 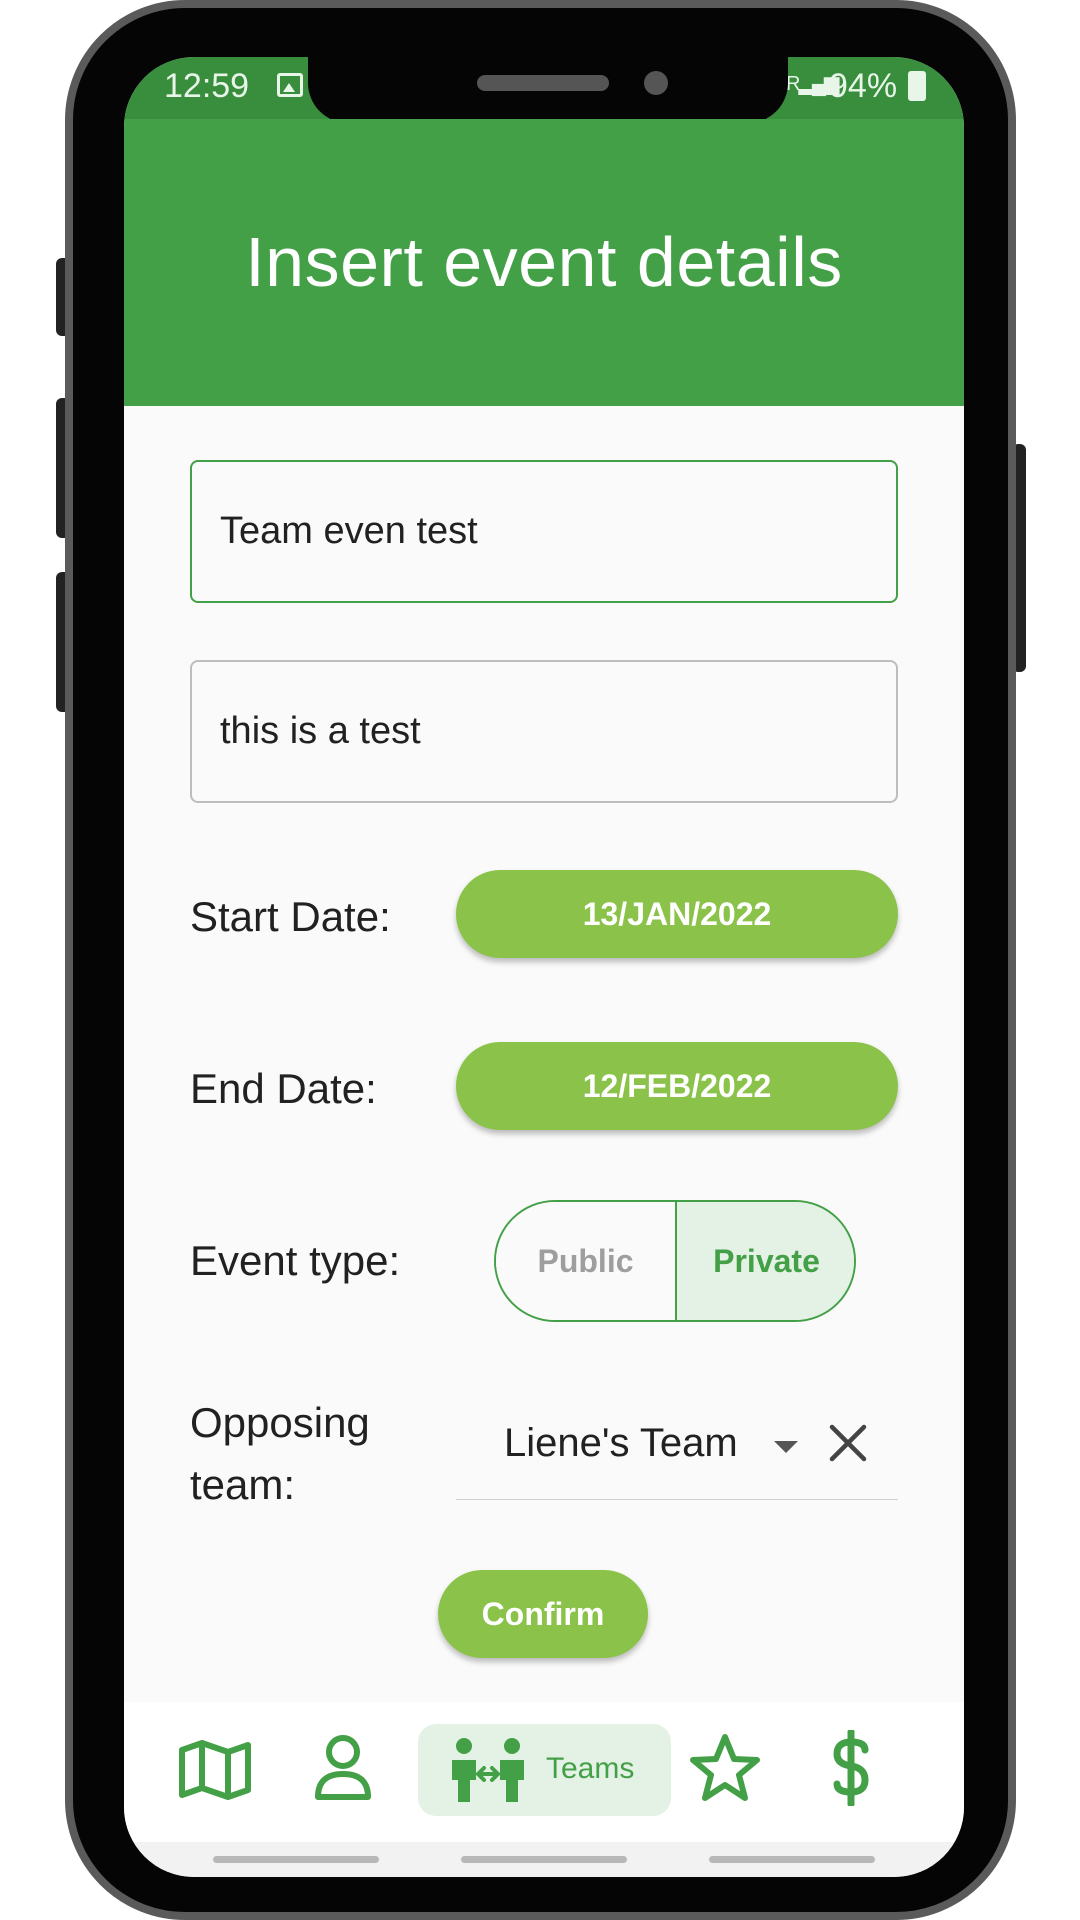 What do you see at coordinates (656, 83) in the screenshot?
I see `front-camera` at bounding box center [656, 83].